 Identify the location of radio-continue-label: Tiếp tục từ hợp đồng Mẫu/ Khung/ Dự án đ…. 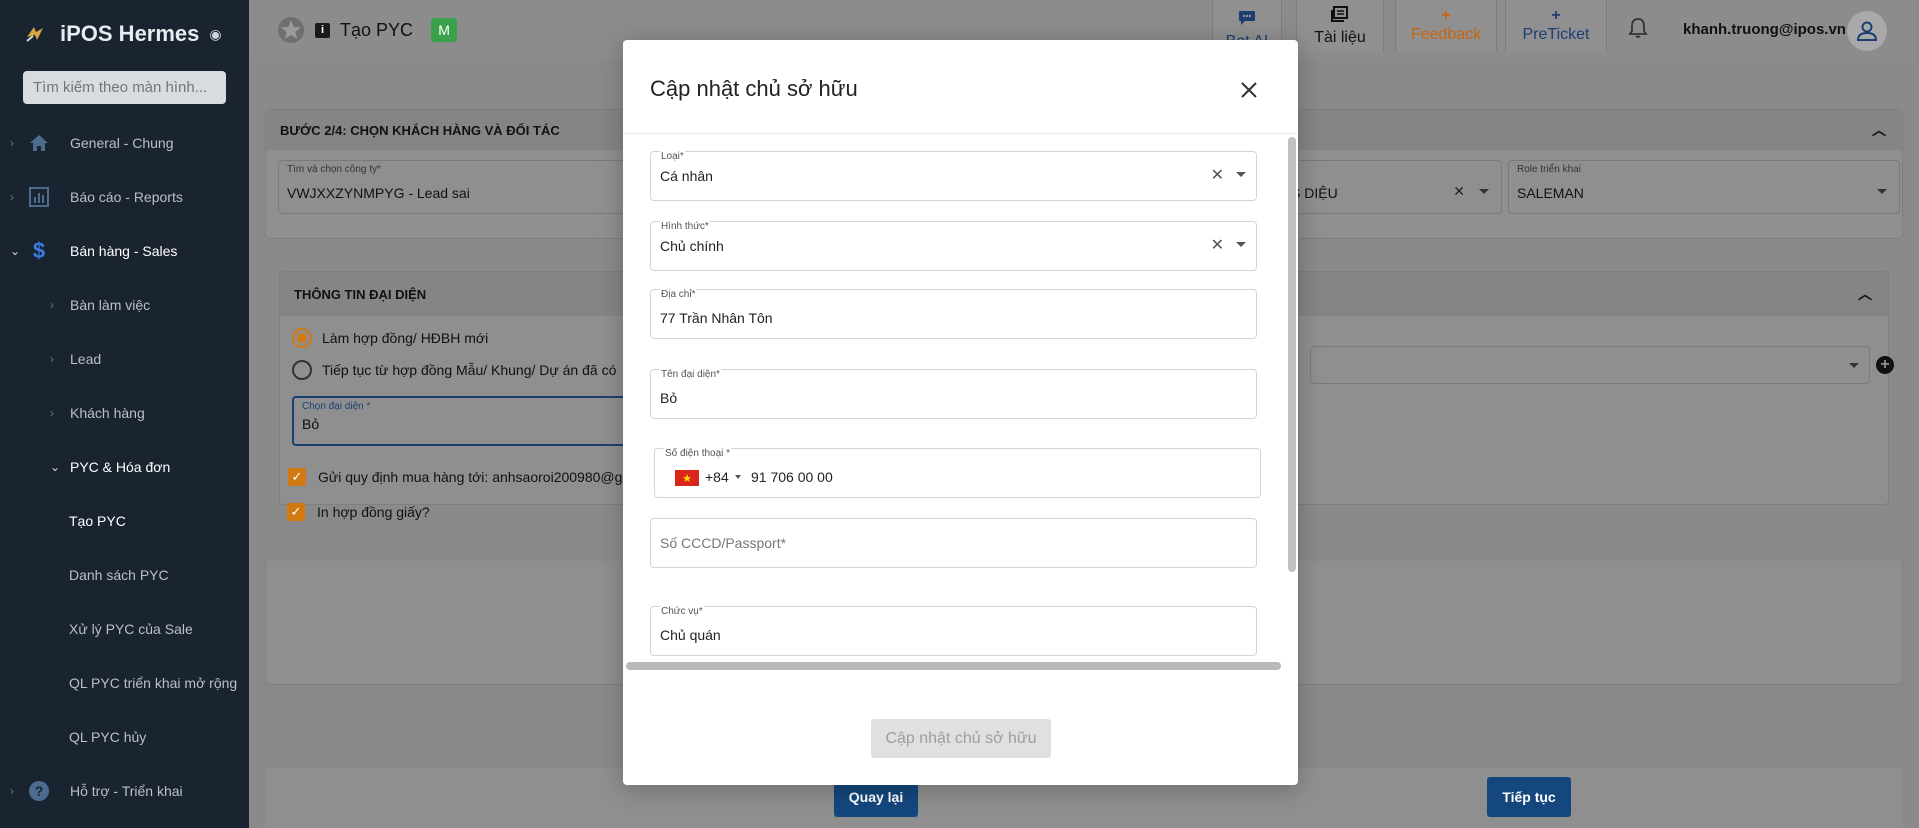
(469, 370).